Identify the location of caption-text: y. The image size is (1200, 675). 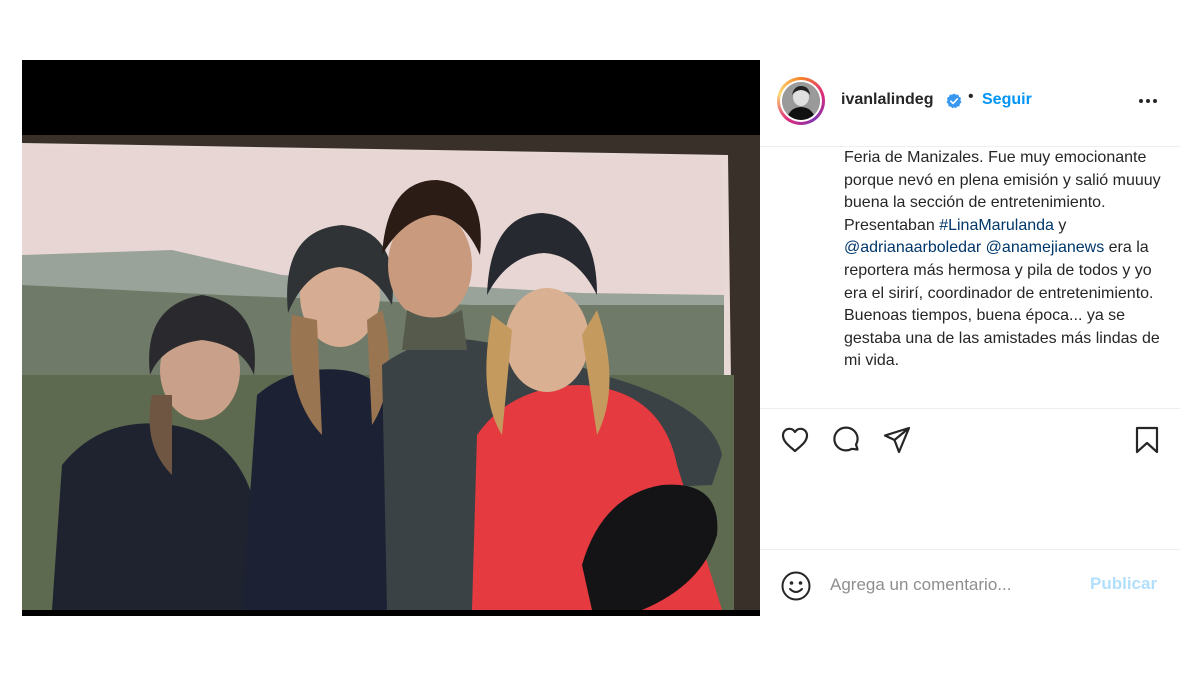
(1060, 225).